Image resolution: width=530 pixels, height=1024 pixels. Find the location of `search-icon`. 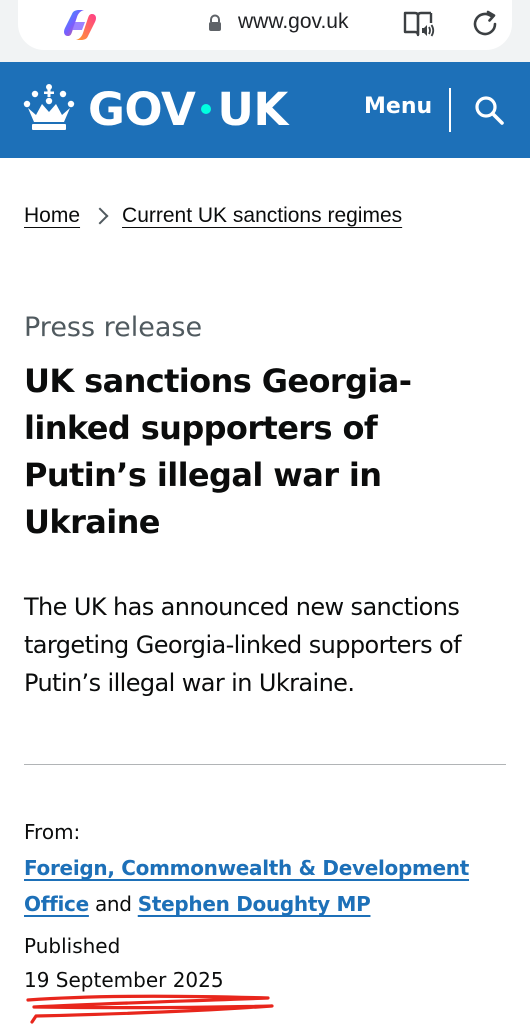

search-icon is located at coordinates (489, 110).